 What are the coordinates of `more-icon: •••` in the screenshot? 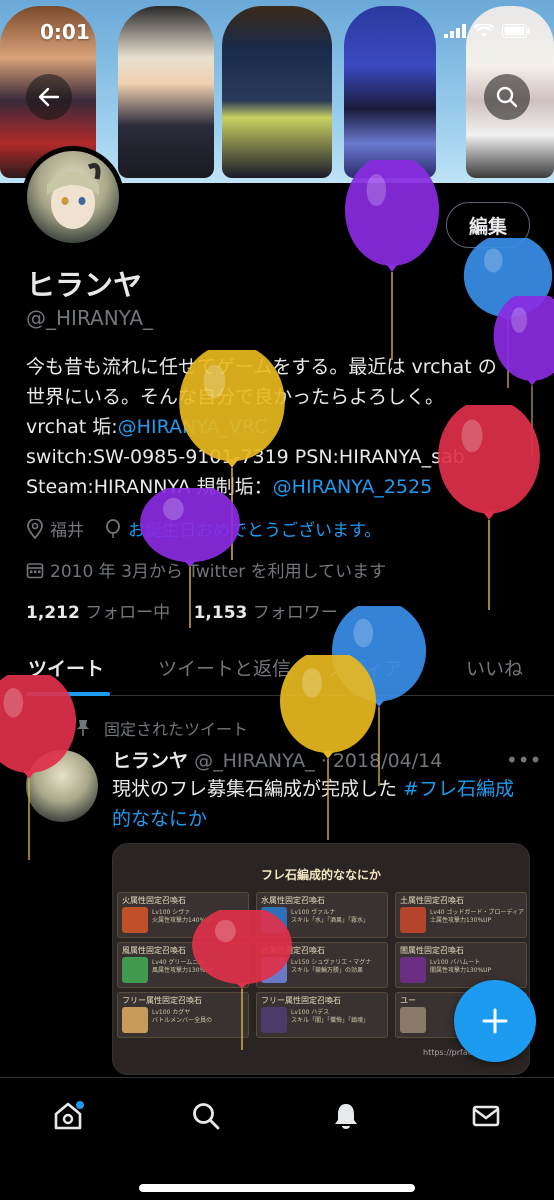 It's located at (523, 760).